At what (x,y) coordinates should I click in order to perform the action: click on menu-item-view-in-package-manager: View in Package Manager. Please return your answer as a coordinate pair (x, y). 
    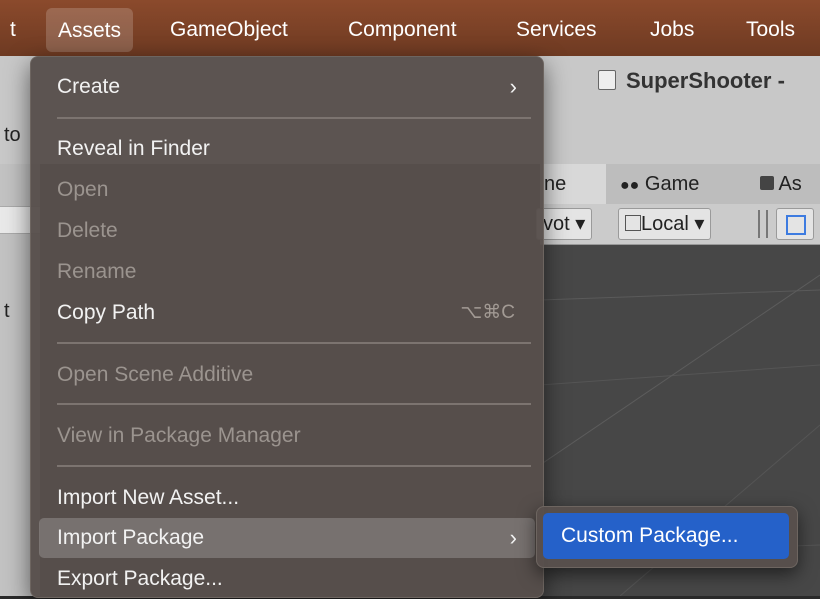
    Looking at the image, I should click on (287, 436).